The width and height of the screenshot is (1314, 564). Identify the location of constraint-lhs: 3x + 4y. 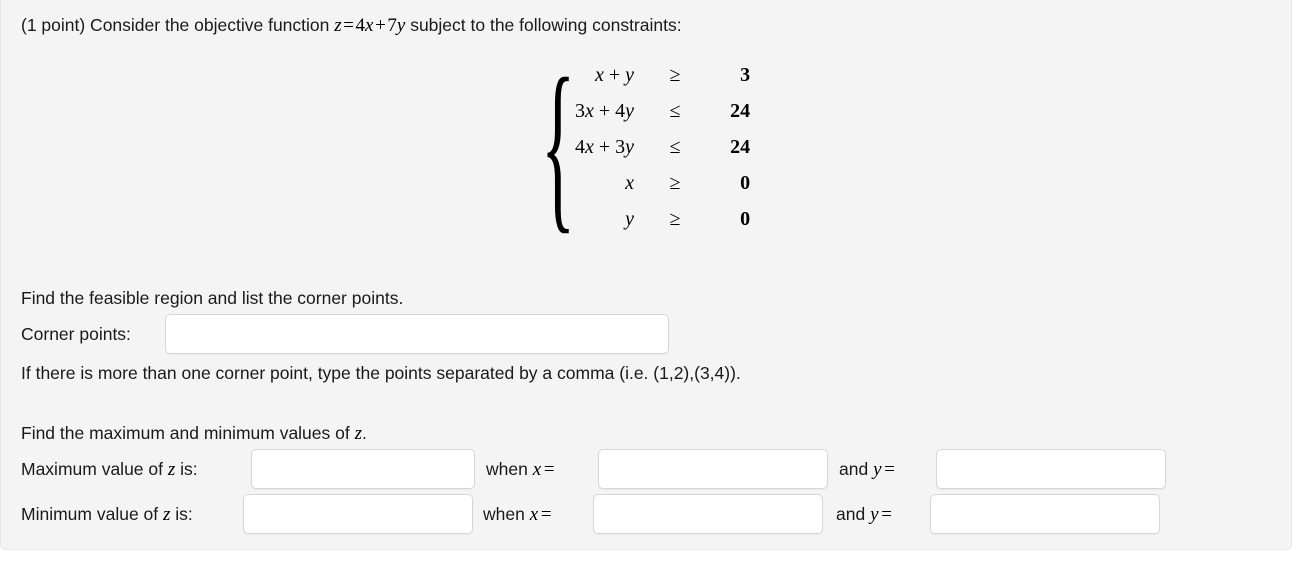
(605, 110).